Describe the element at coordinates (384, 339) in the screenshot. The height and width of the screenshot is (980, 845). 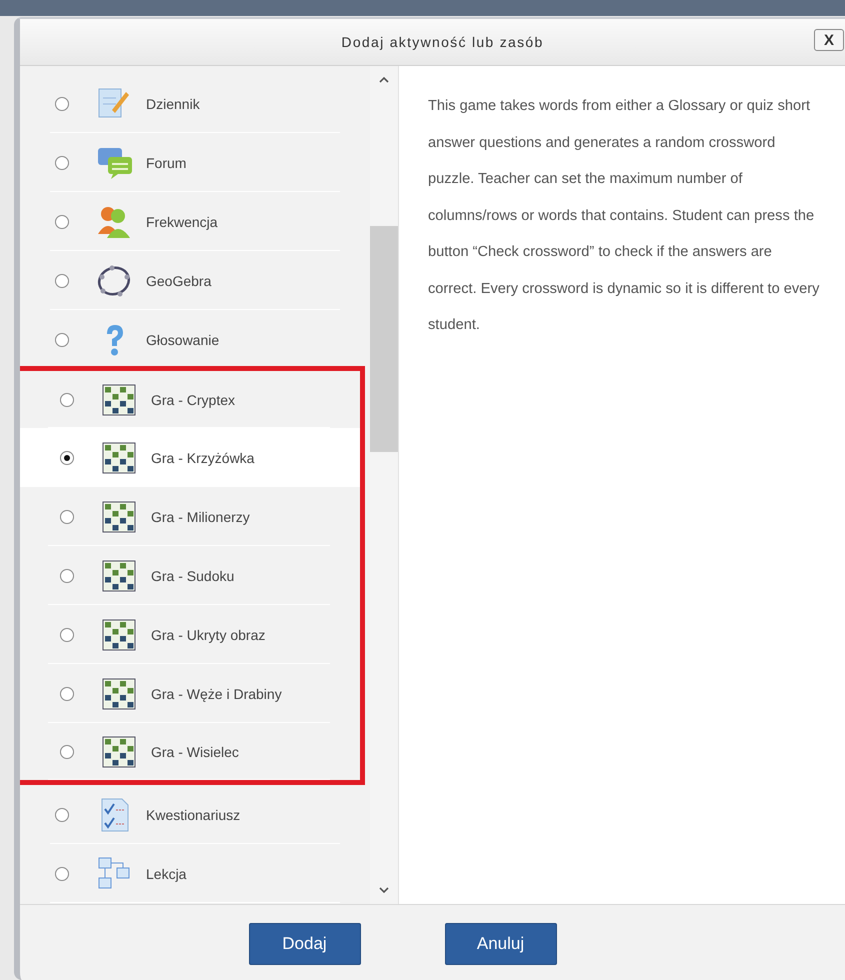
I see `scrollbar-thumb` at that location.